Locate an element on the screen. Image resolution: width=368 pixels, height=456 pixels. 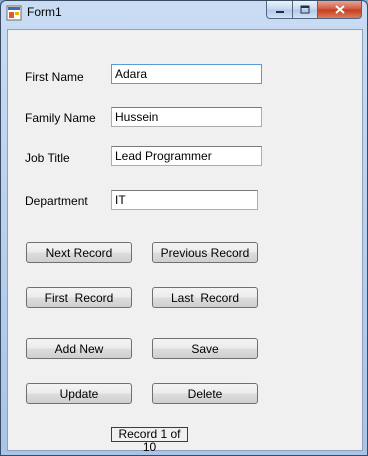
family-name-field: Hussein is located at coordinates (186, 117).